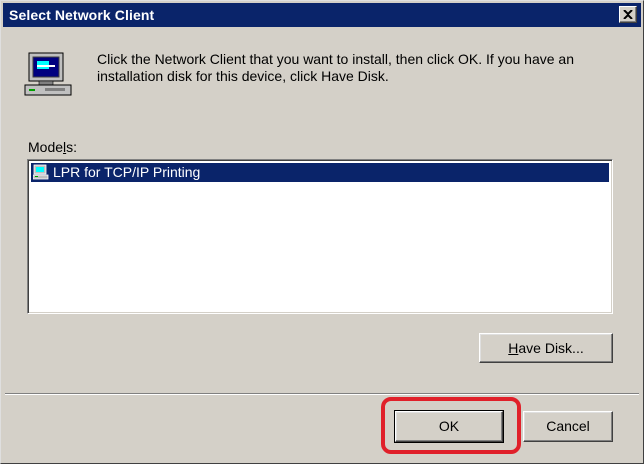 This screenshot has height=464, width=644. I want to click on network-client-icon, so click(41, 172).